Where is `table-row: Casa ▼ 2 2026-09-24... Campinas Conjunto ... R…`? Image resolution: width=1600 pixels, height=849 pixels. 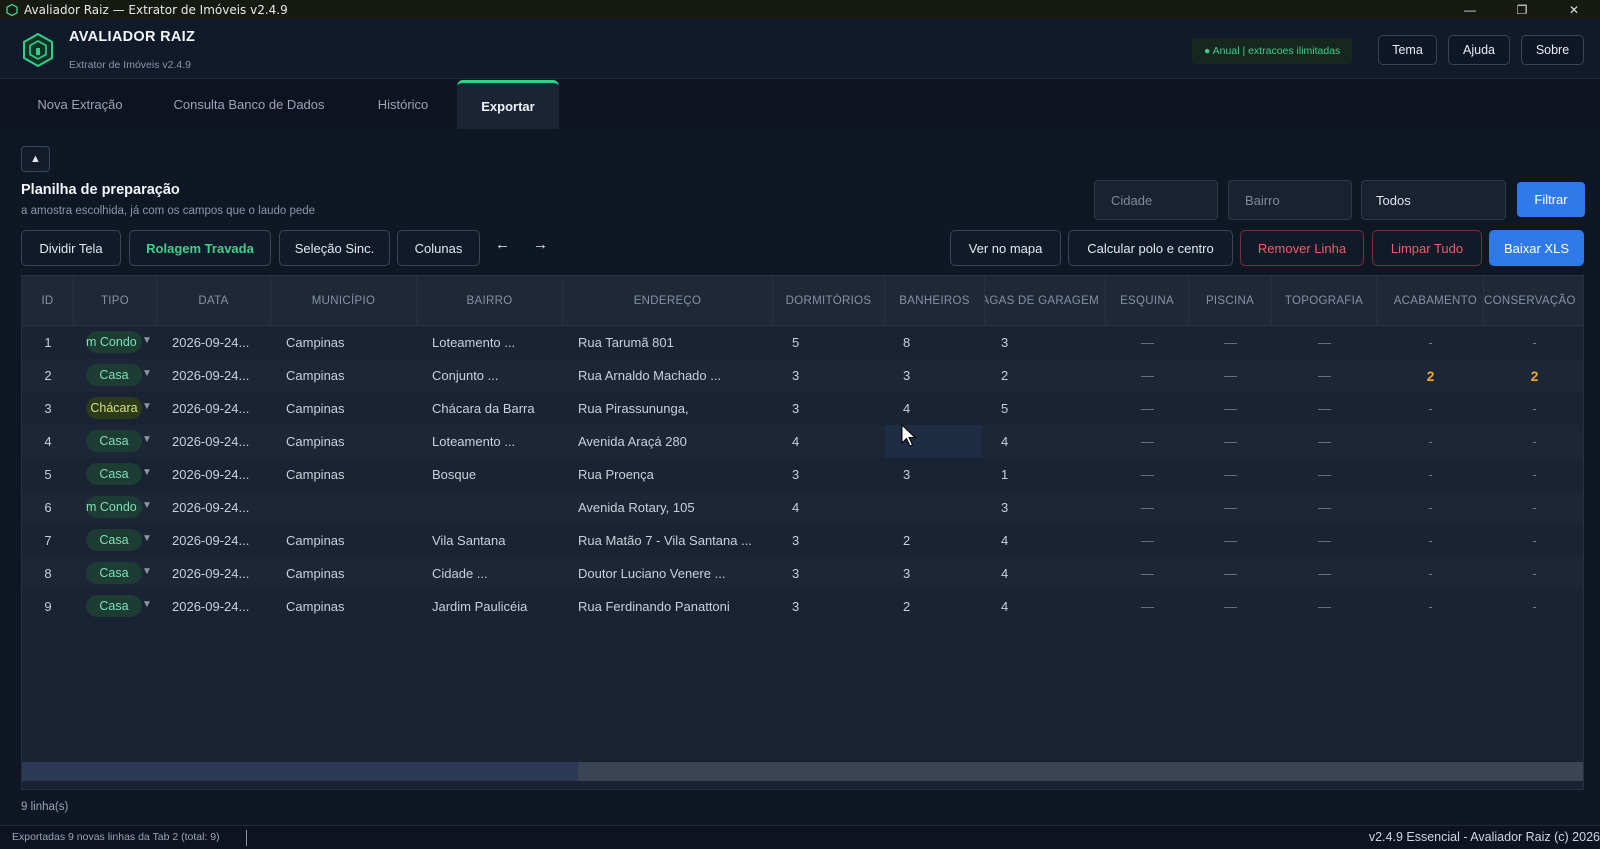 table-row: Casa ▼ 2 2026-09-24... Campinas Conjunto ... R… is located at coordinates (802, 375).